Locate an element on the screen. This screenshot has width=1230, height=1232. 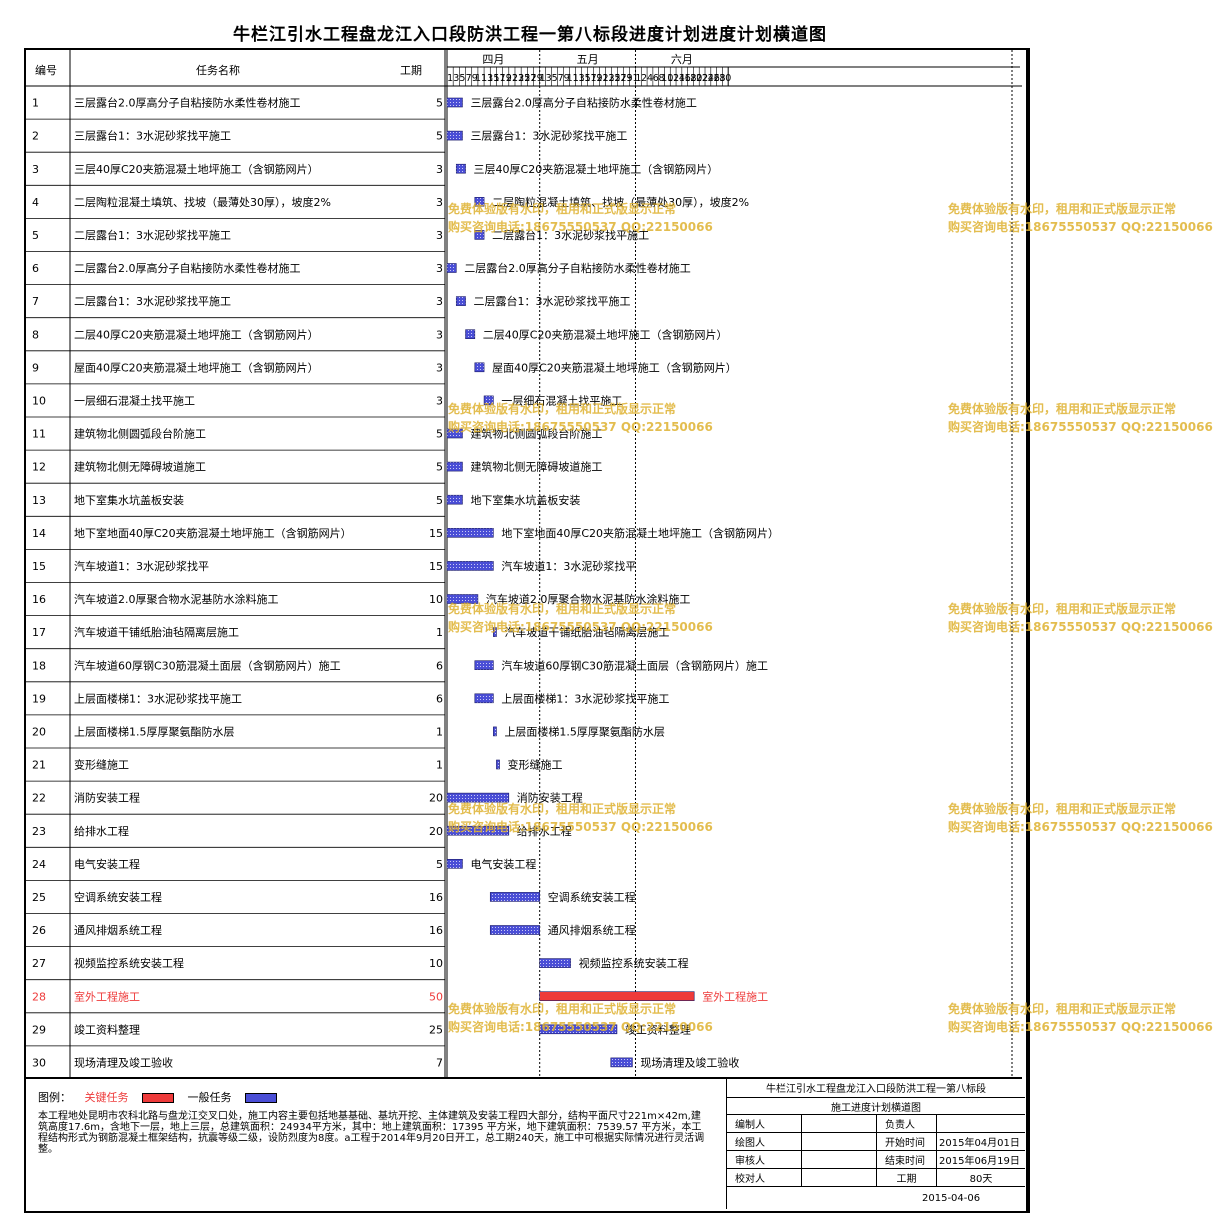
day-label: 7 is located at coordinates (469, 78).